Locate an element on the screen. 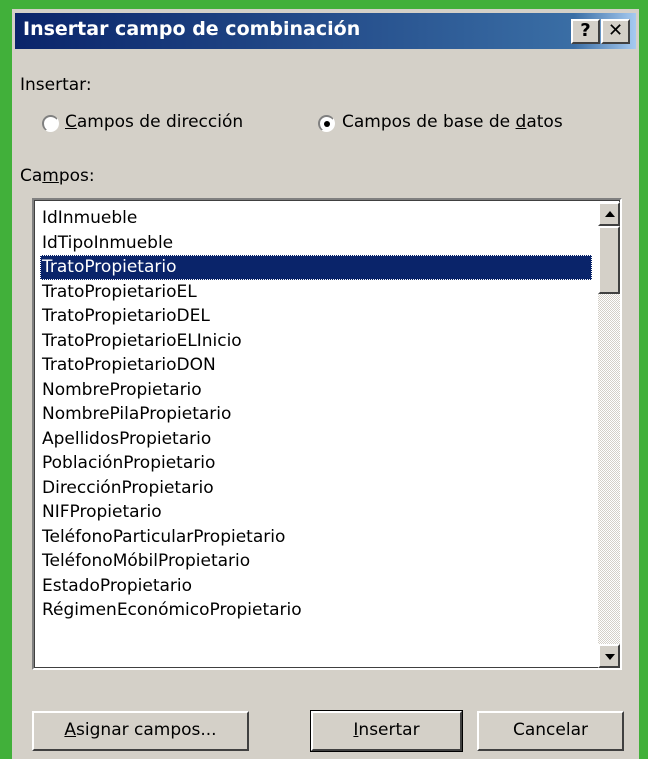  radio-address-fields-label: Campos de dirección is located at coordinates (154, 122).